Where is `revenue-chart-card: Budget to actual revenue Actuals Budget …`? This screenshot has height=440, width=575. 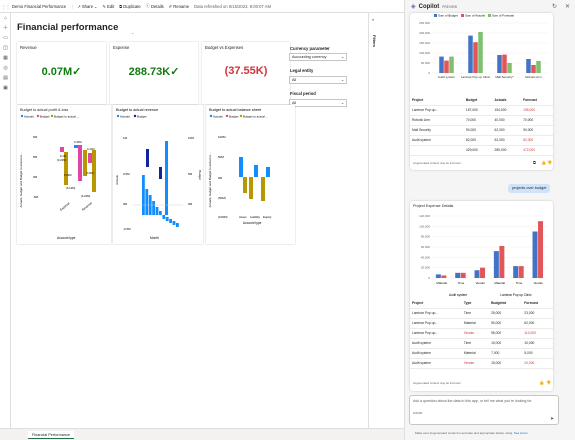 revenue-chart-card: Budget to actual revenue Actuals Budget … is located at coordinates (158, 174).